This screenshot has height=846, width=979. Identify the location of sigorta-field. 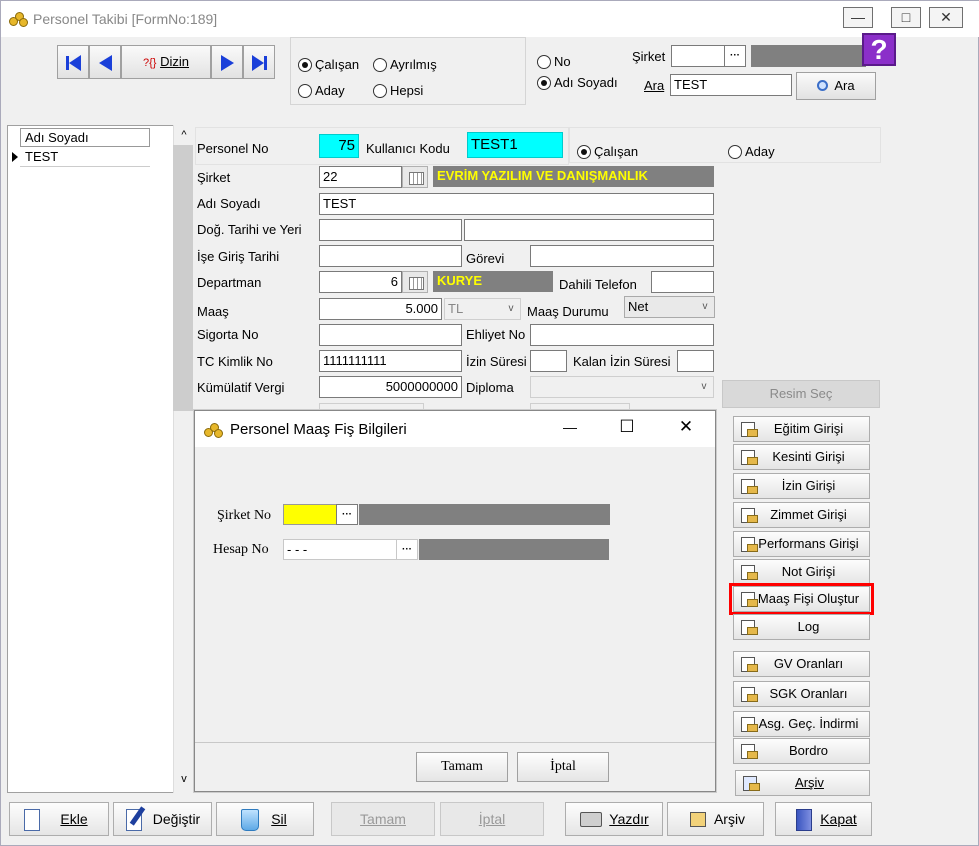
(390, 335).